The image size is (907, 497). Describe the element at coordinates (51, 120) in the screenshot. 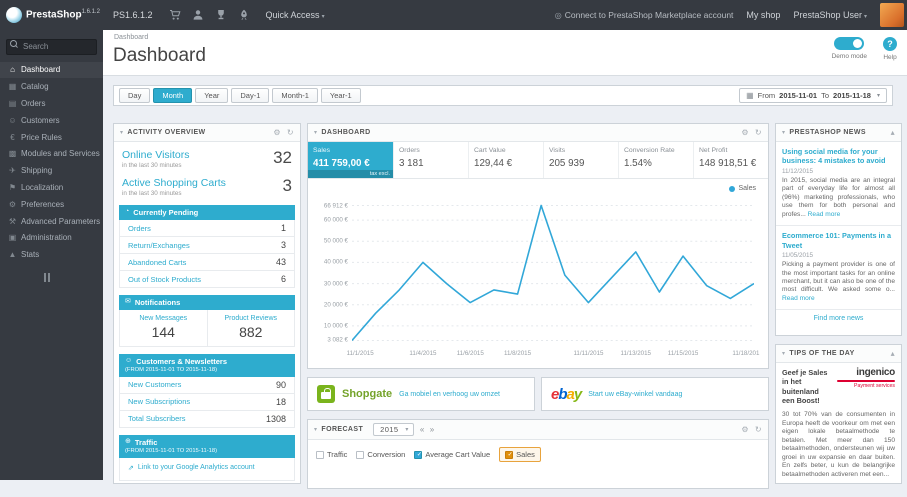

I see `sidebar-item-customers: ☺ Customers` at that location.